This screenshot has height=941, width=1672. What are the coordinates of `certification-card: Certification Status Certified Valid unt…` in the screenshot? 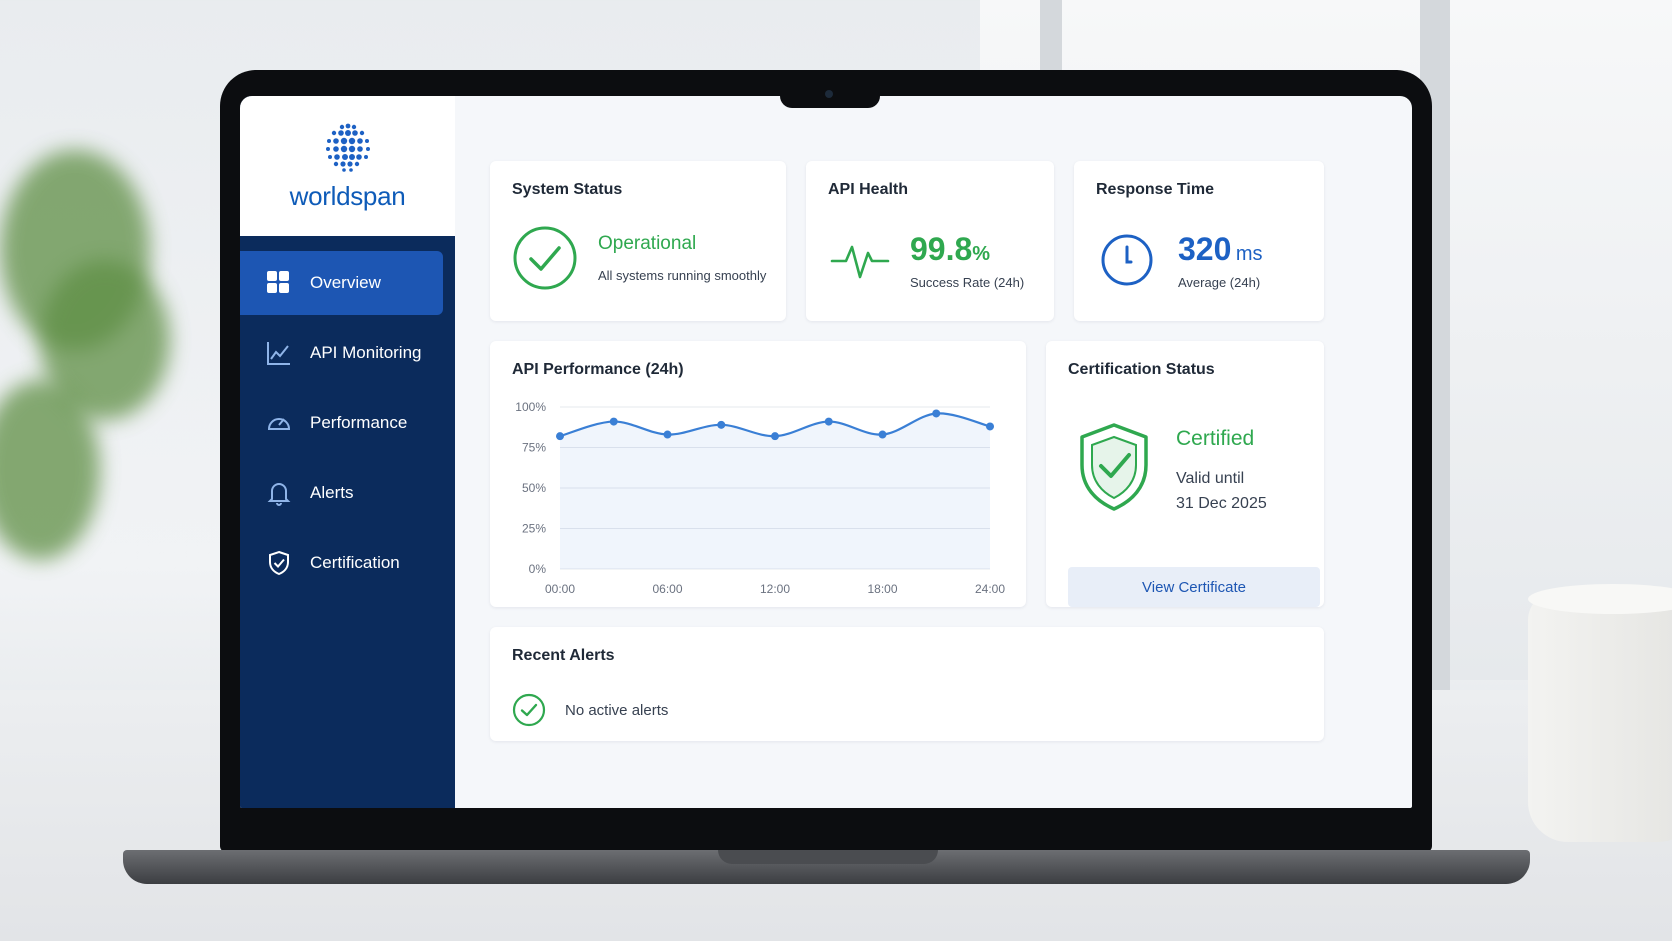 It's located at (1185, 474).